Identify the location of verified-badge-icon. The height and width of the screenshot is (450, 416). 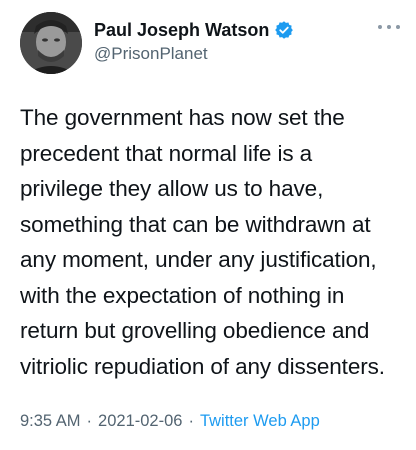
(284, 30).